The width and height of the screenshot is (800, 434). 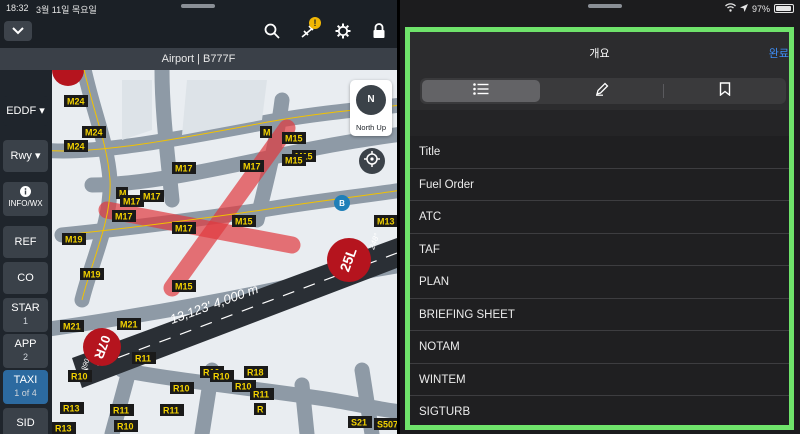 What do you see at coordinates (42, 111) in the screenshot?
I see `chevron-down-icon: ▾` at bounding box center [42, 111].